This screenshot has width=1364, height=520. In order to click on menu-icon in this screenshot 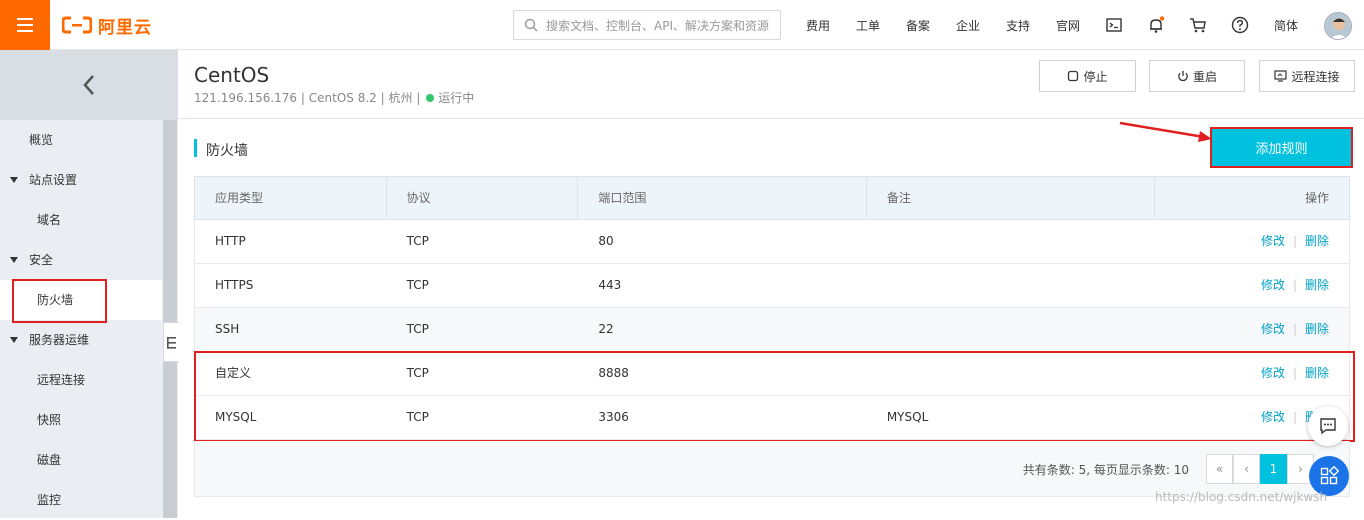, I will do `click(25, 25)`.